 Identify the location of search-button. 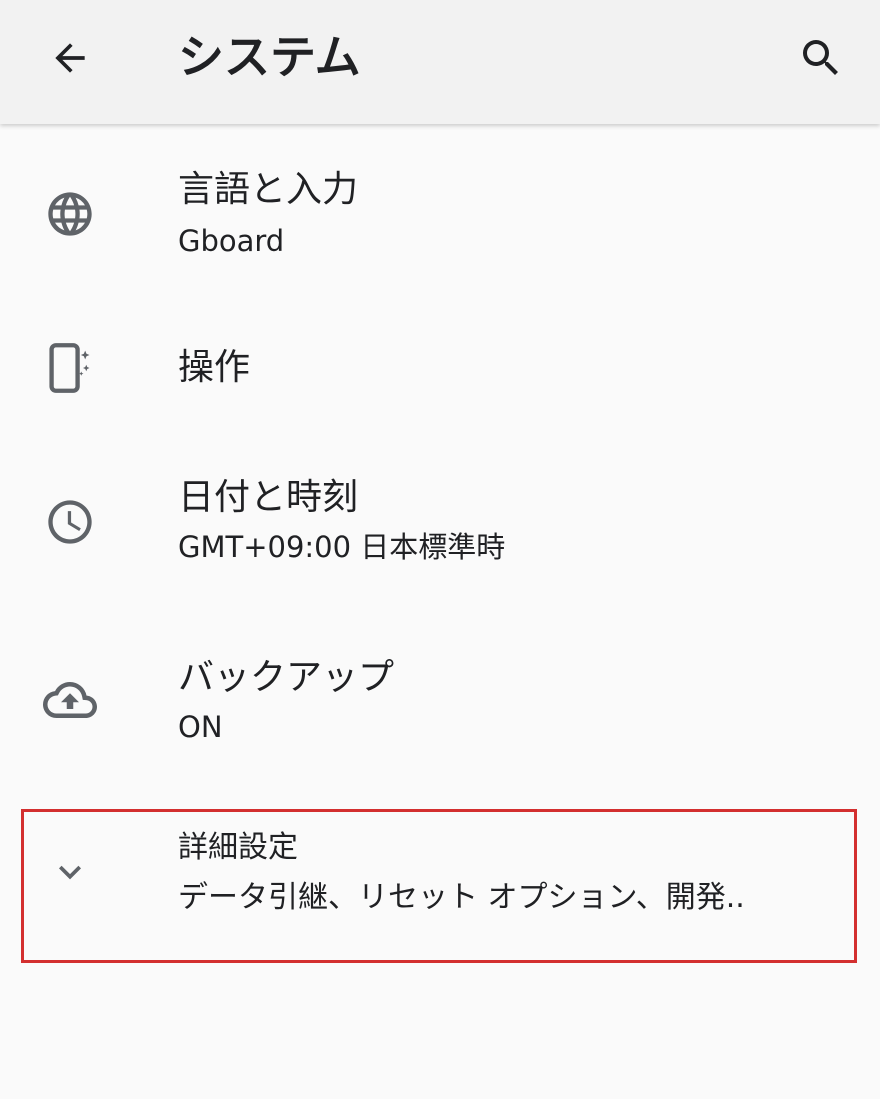
(821, 58).